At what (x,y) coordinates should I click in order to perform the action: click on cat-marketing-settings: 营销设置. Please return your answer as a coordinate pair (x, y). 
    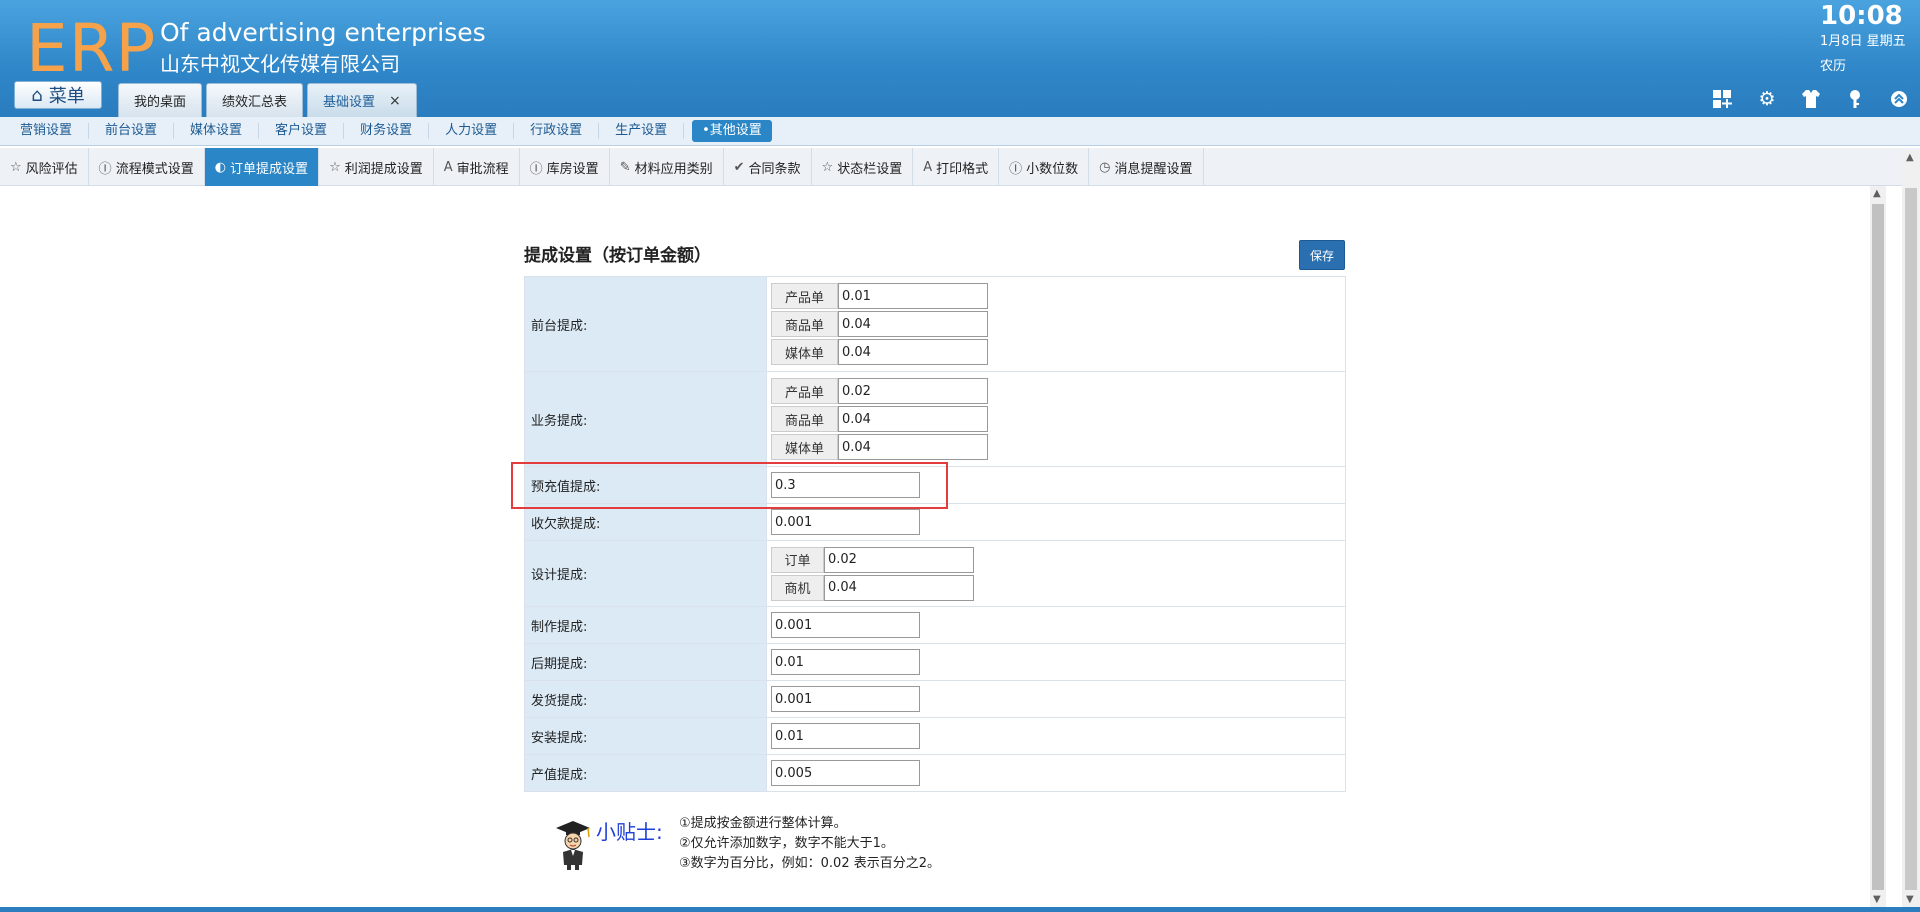
    Looking at the image, I should click on (47, 131).